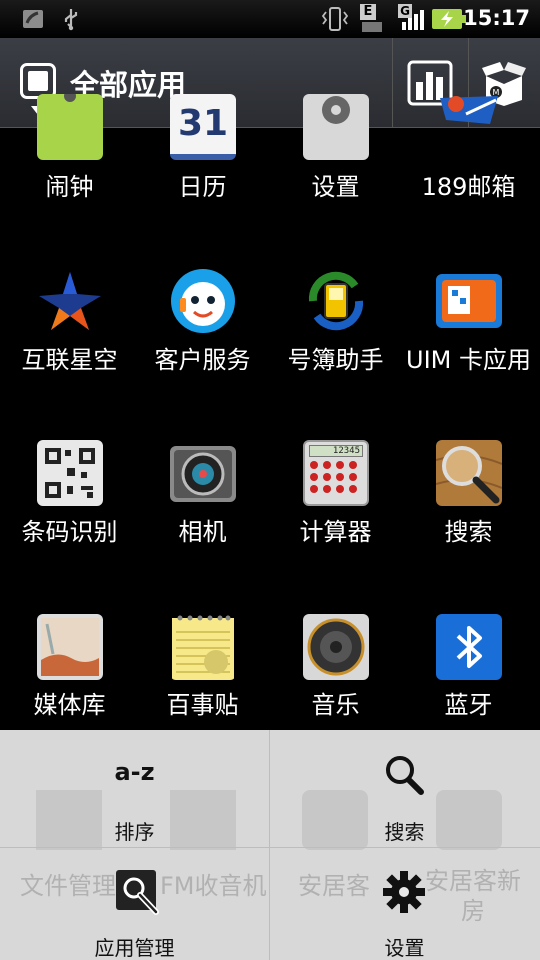  Describe the element at coordinates (468, 532) in the screenshot. I see `app-label: 搜索` at that location.